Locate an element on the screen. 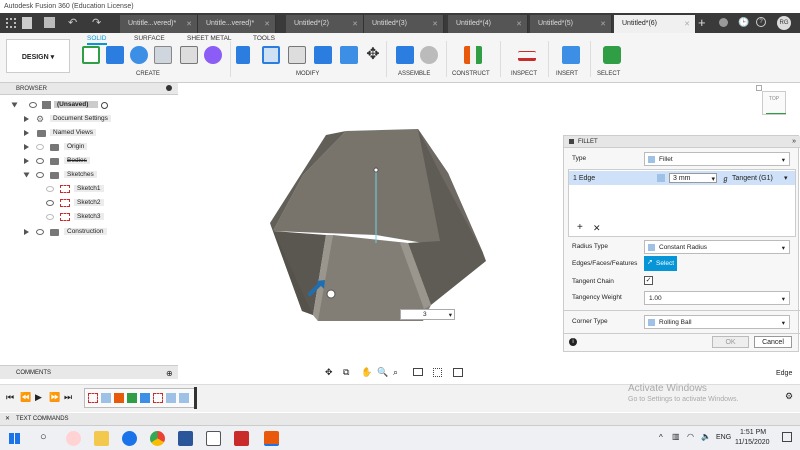 Image resolution: width=800 pixels, height=450 pixels. chamfer-icon is located at coordinates (297, 55).